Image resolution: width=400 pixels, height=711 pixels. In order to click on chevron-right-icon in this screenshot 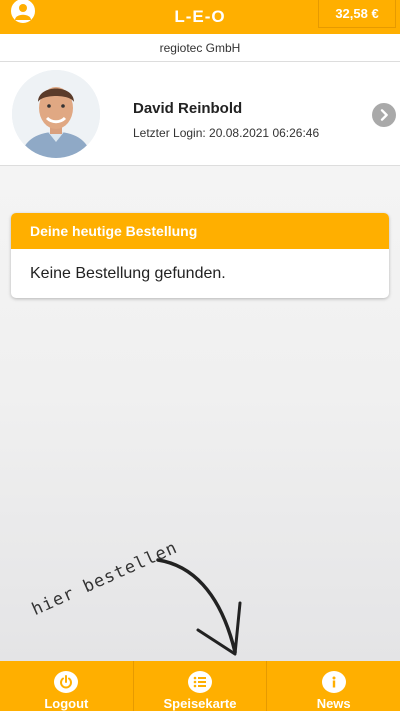, I will do `click(384, 115)`.